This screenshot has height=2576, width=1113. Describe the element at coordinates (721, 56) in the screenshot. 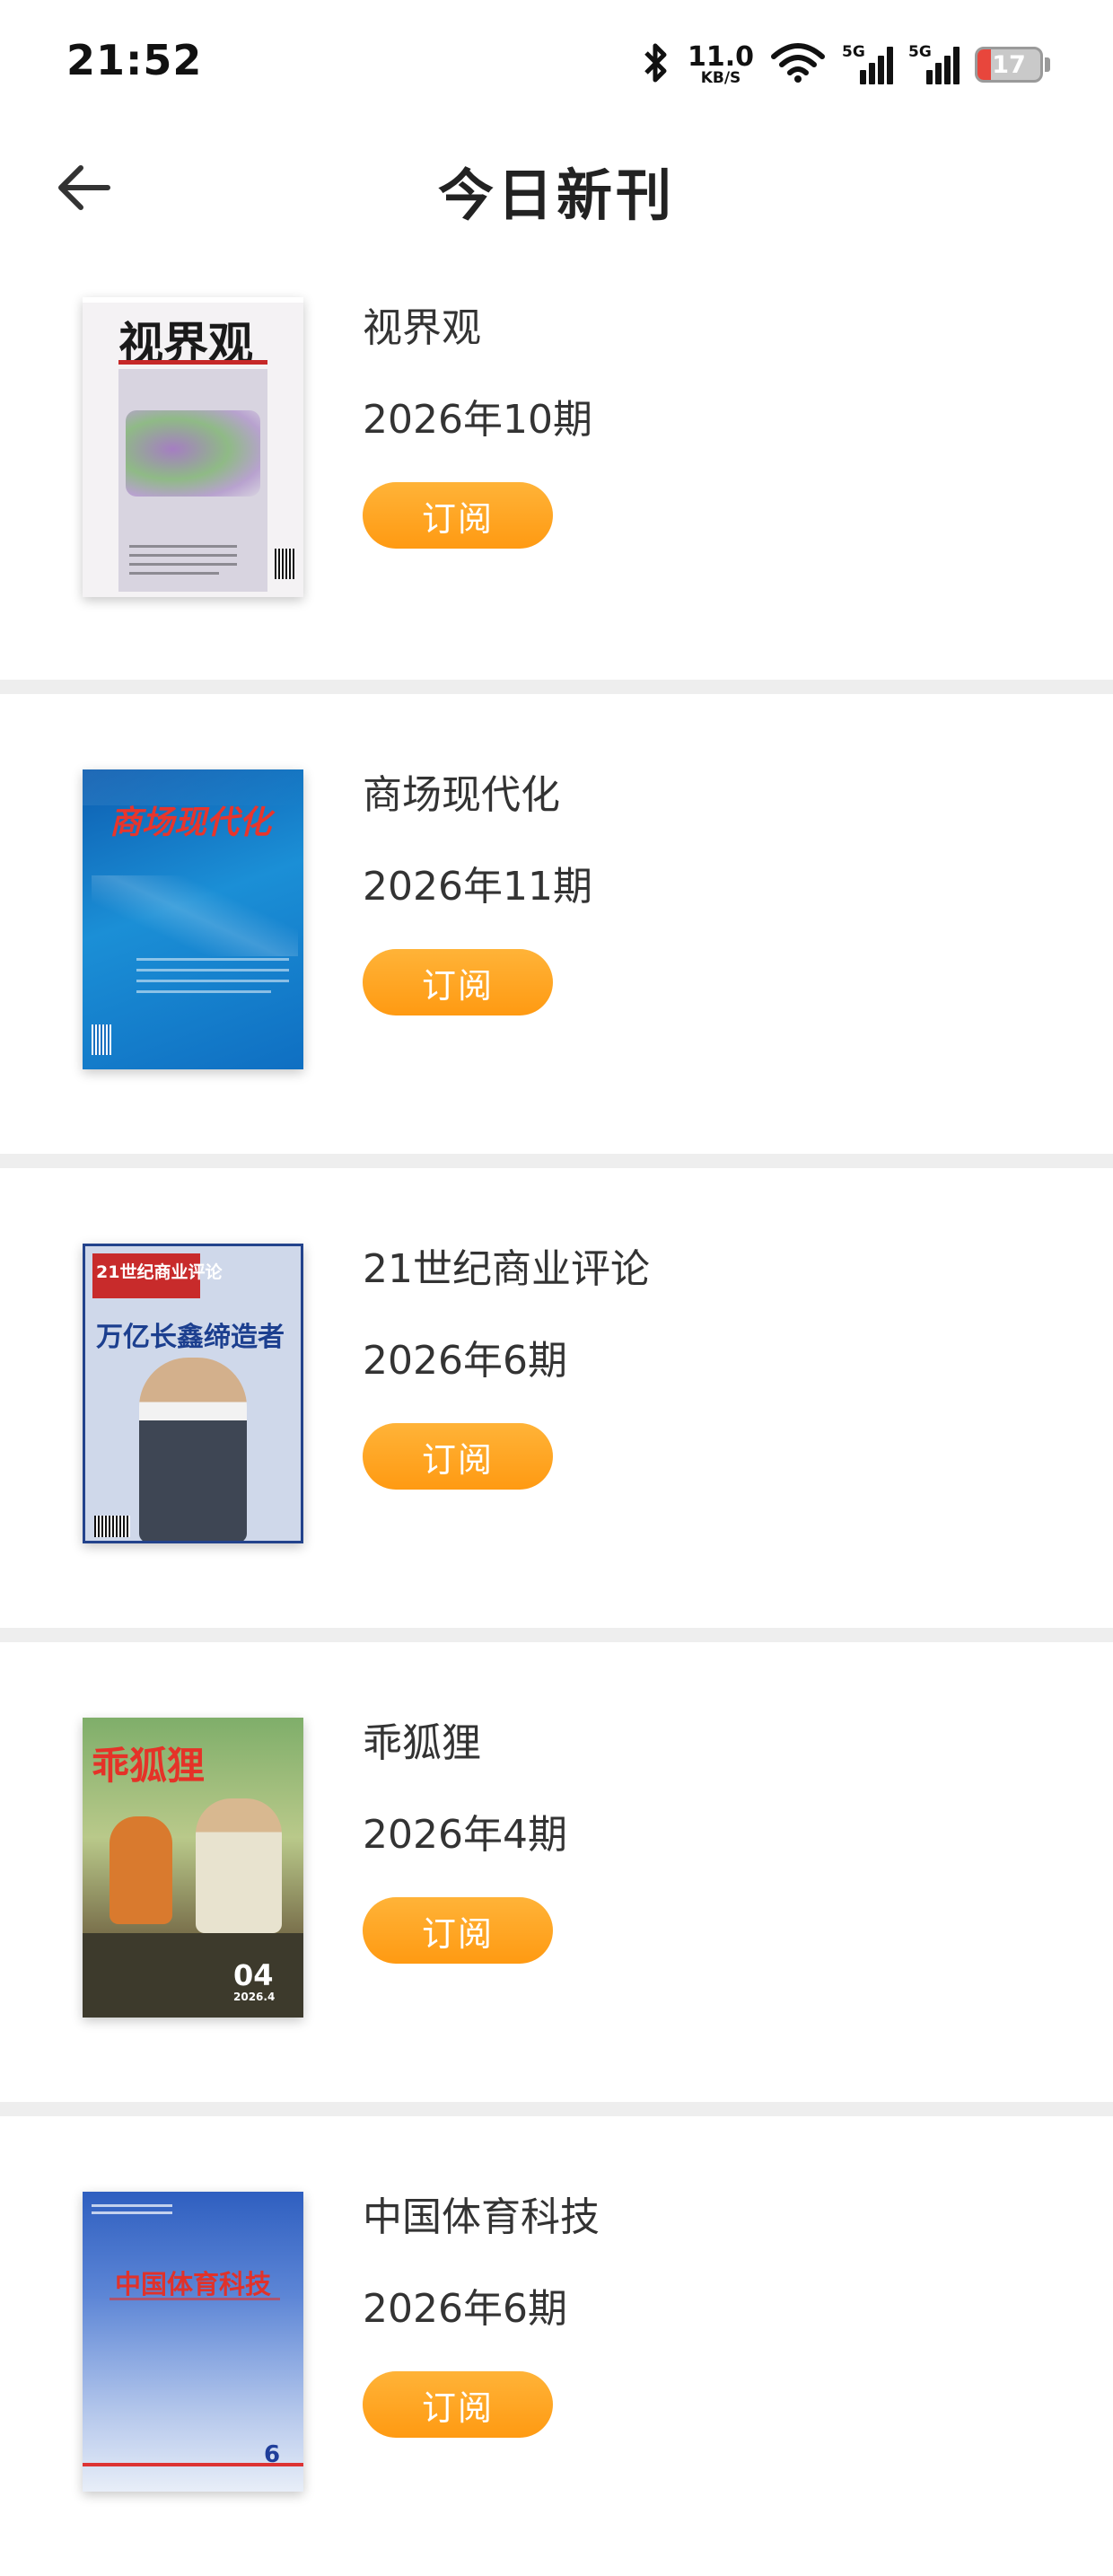

I see `network-speed-value: 11.0` at that location.